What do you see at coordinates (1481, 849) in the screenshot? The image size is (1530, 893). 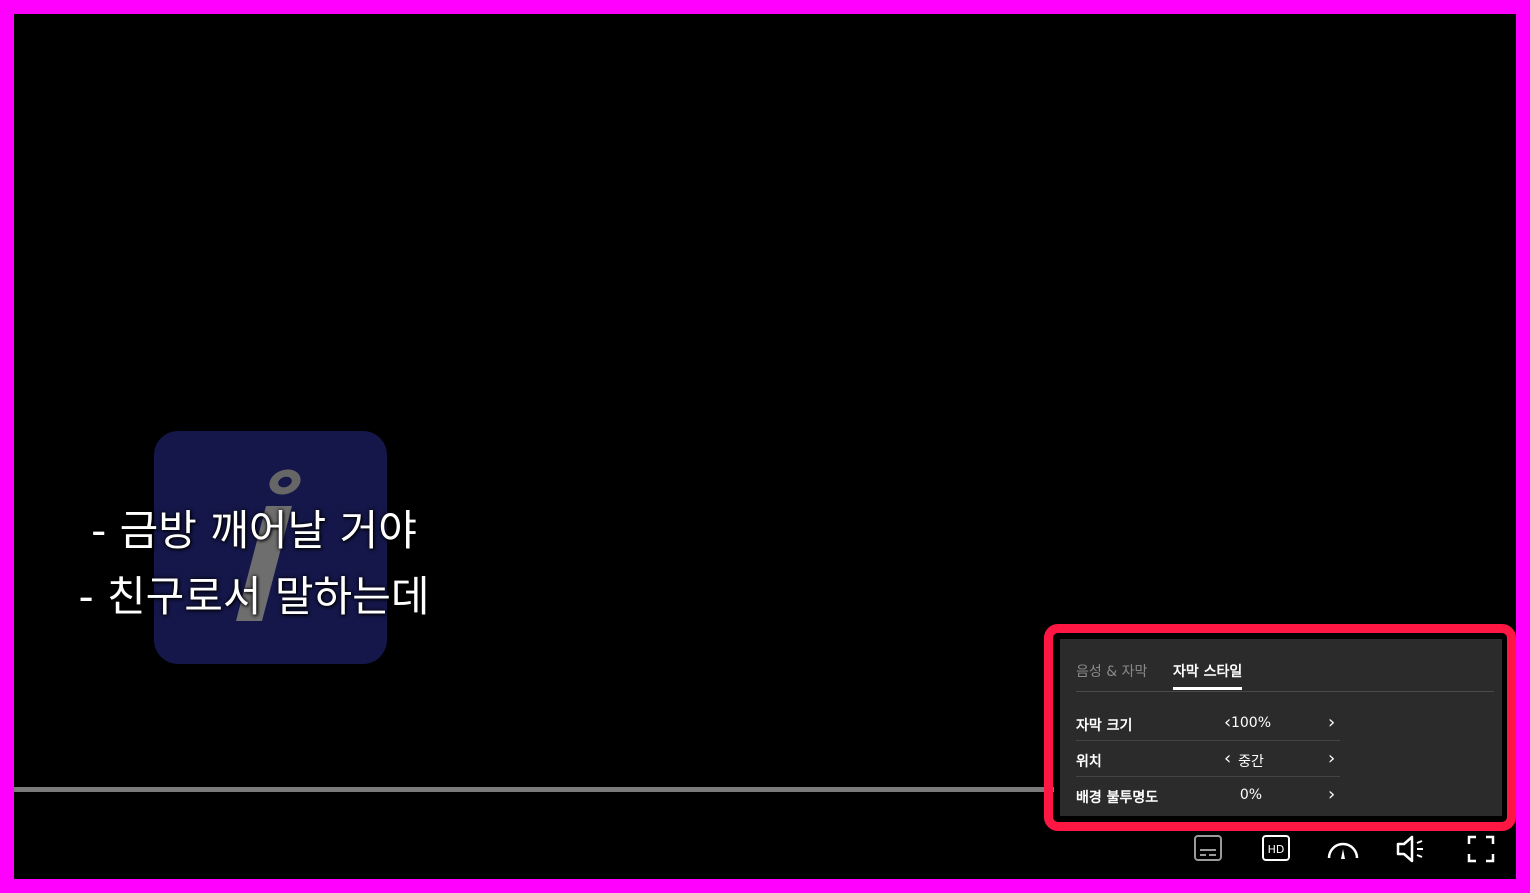 I see `fullscreen-icon` at bounding box center [1481, 849].